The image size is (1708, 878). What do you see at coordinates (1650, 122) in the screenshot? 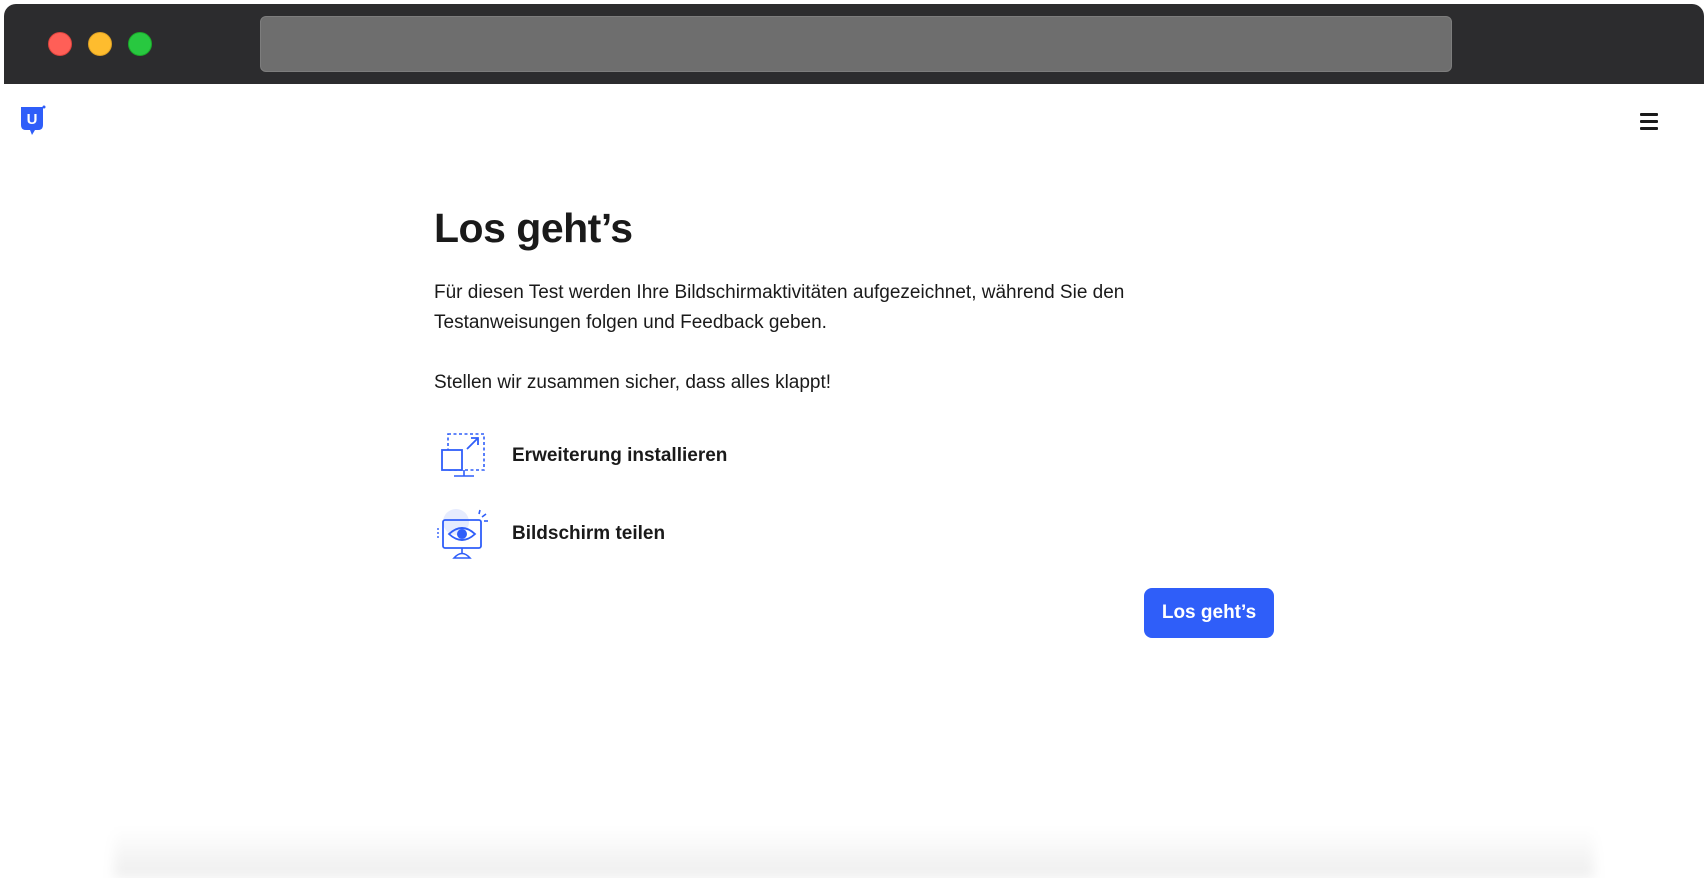
I see `hamburger-menu-icon` at bounding box center [1650, 122].